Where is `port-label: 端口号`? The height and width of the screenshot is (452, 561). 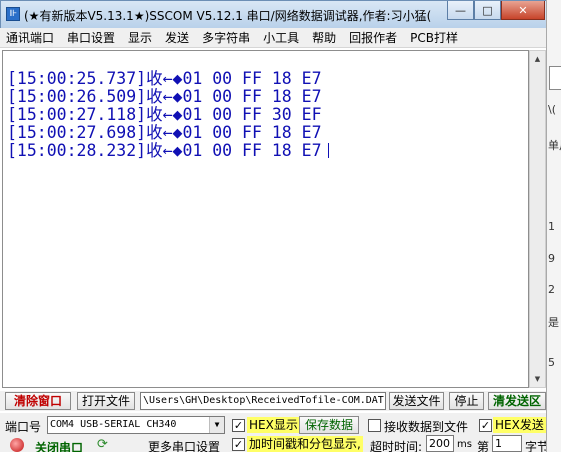 port-label: 端口号 is located at coordinates (23, 427).